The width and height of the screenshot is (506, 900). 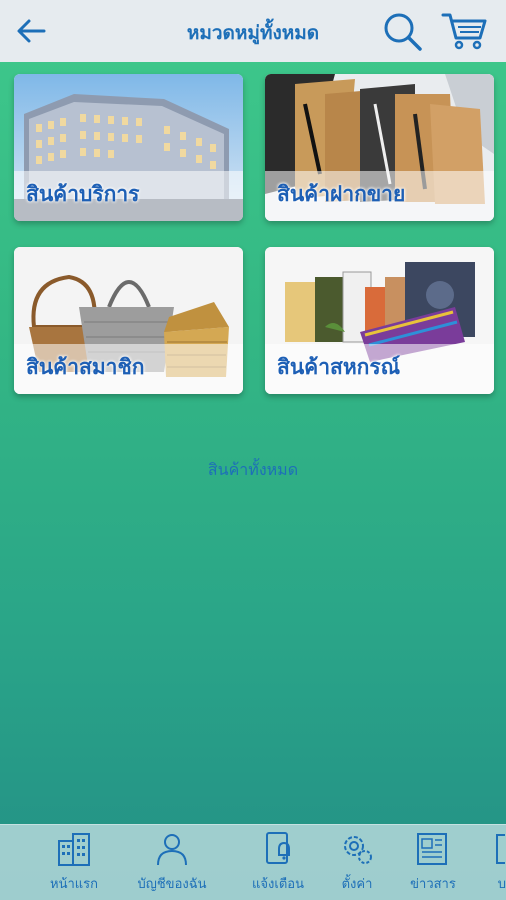 What do you see at coordinates (278, 865) in the screenshot?
I see `nav-item-notifications: แจ้งเตือน` at bounding box center [278, 865].